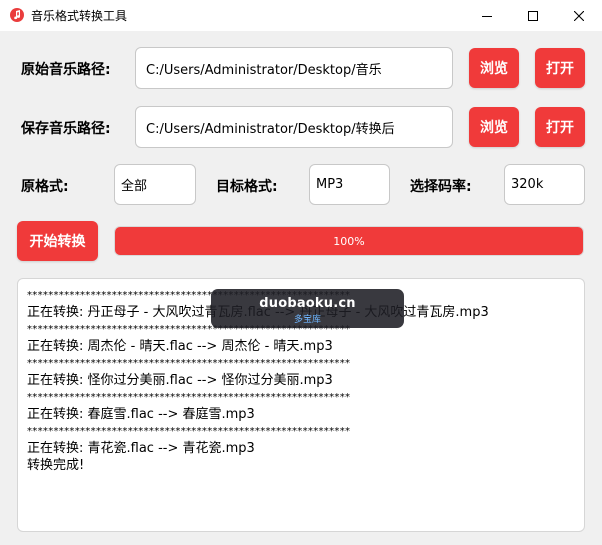  I want to click on maximize-icon, so click(533, 15).